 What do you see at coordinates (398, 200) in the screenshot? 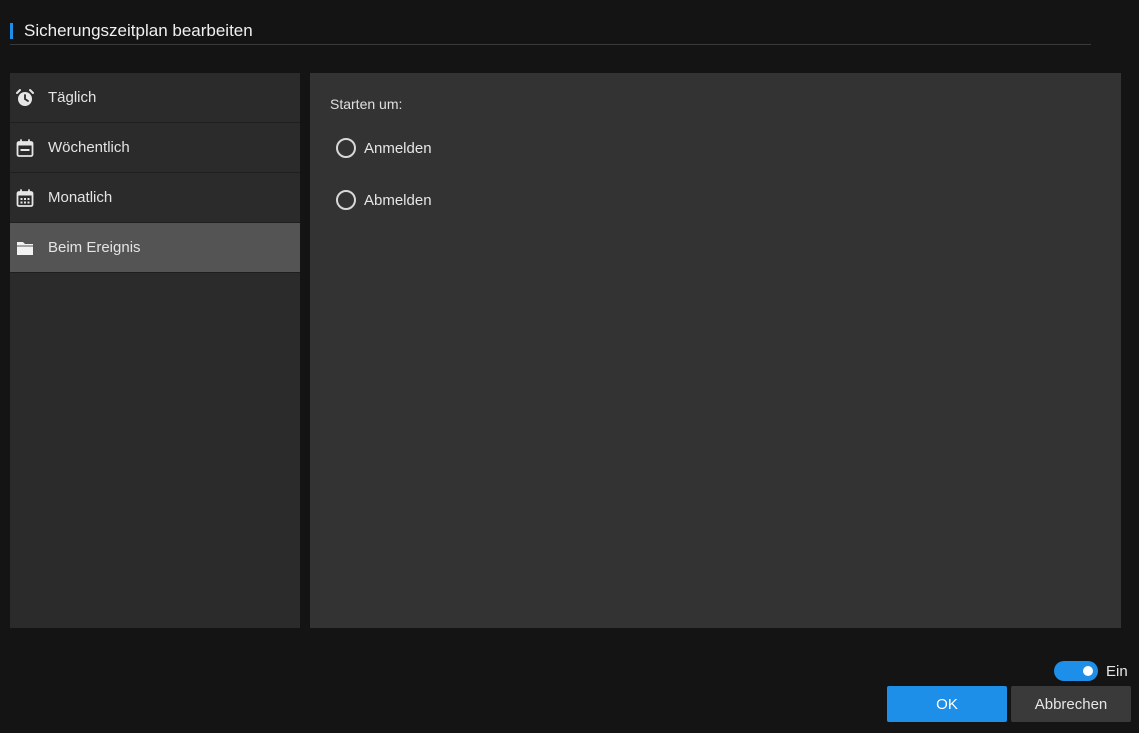
I see `radio-label: Abmelden` at bounding box center [398, 200].